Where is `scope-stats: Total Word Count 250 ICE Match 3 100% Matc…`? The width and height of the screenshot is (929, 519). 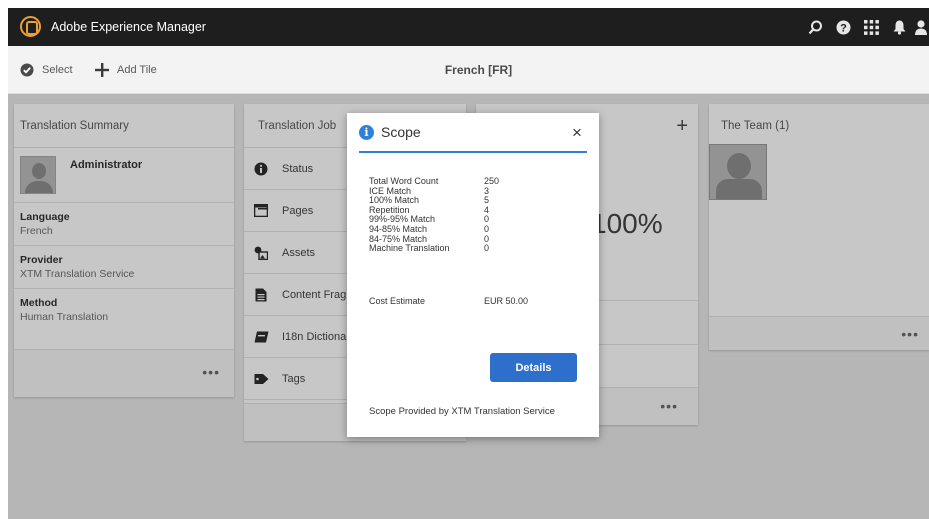 scope-stats: Total Word Count 250 ICE Match 3 100% Matc… is located at coordinates (434, 215).